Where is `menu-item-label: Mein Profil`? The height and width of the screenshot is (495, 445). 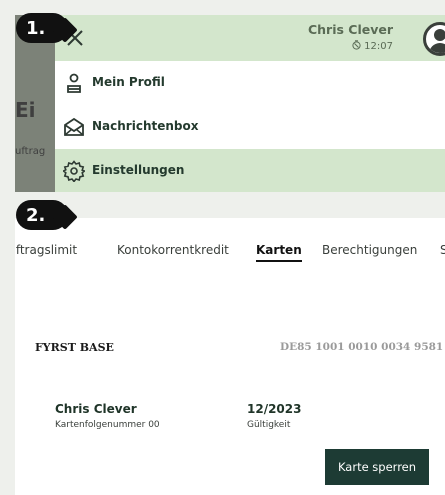
menu-item-label: Mein Profil is located at coordinates (128, 82).